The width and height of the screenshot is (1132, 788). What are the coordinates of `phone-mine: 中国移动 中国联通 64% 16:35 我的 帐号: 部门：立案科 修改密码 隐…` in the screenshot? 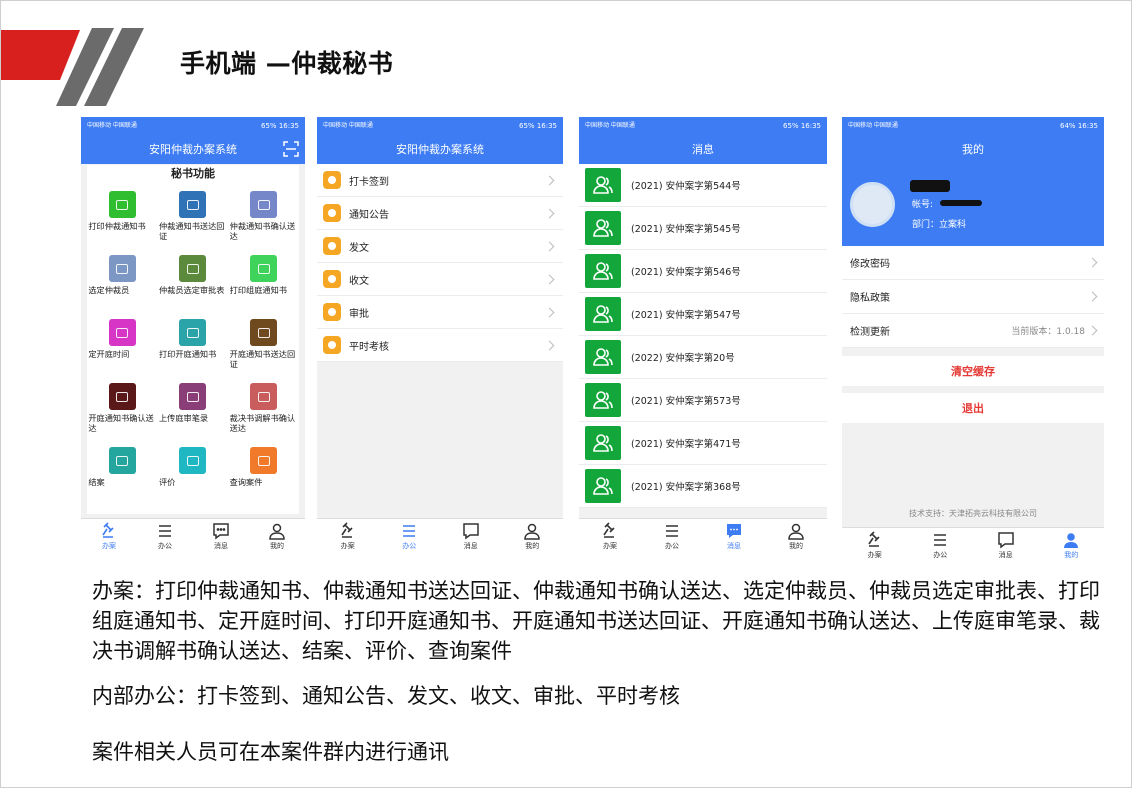 It's located at (973, 340).